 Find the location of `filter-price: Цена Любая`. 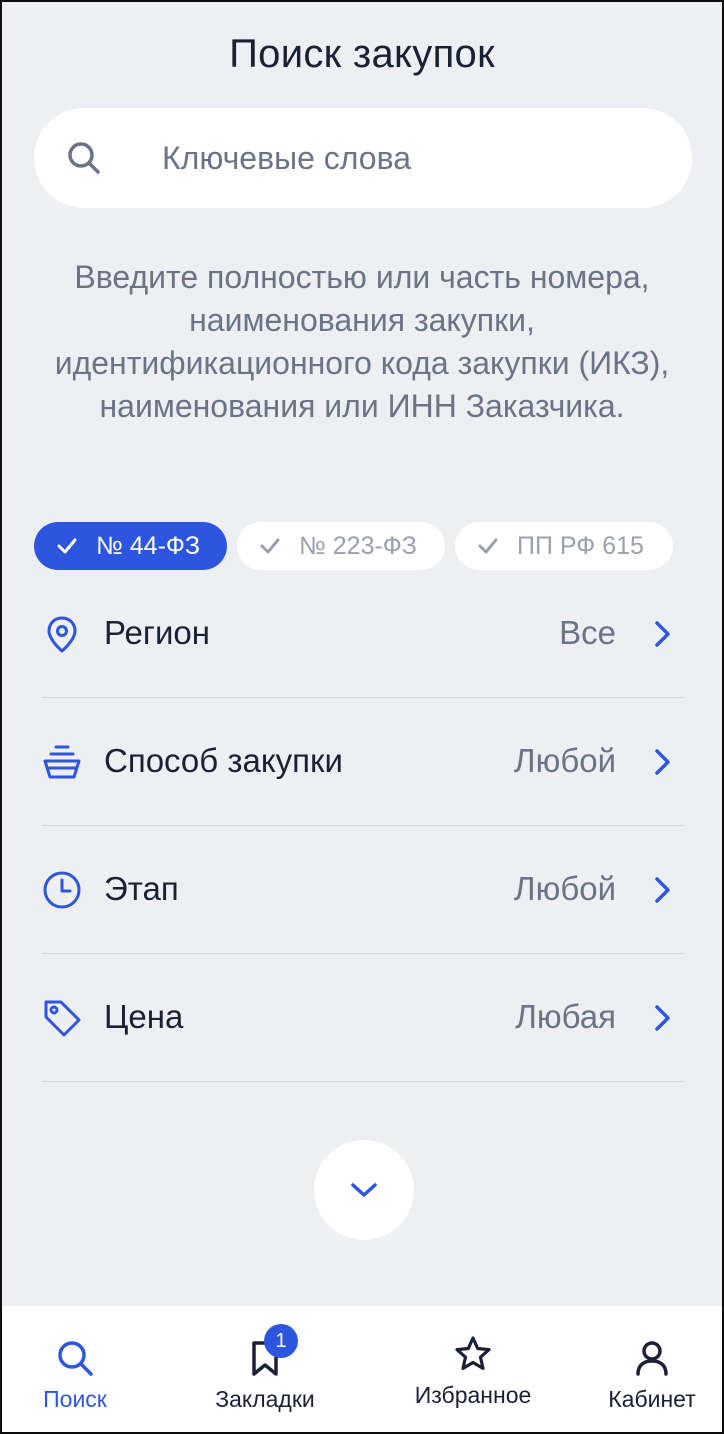

filter-price: Цена Любая is located at coordinates (363, 1018).